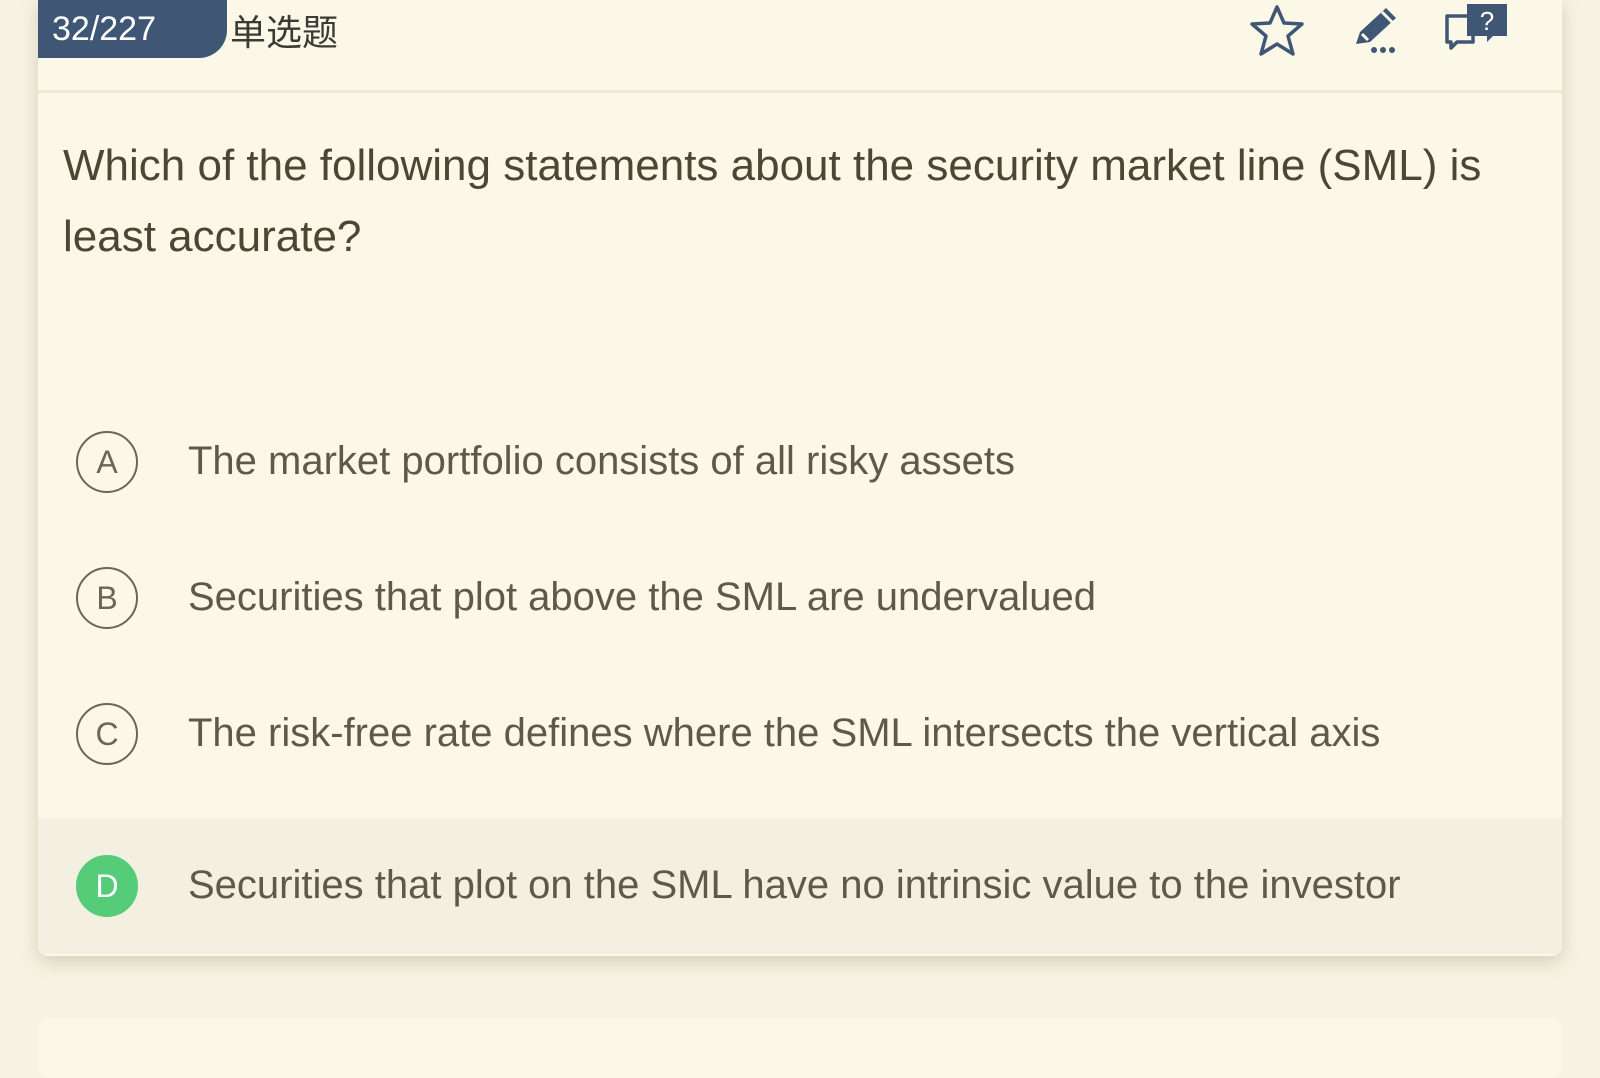 The image size is (1600, 1078). What do you see at coordinates (1377, 31) in the screenshot?
I see `edit-note-icon` at bounding box center [1377, 31].